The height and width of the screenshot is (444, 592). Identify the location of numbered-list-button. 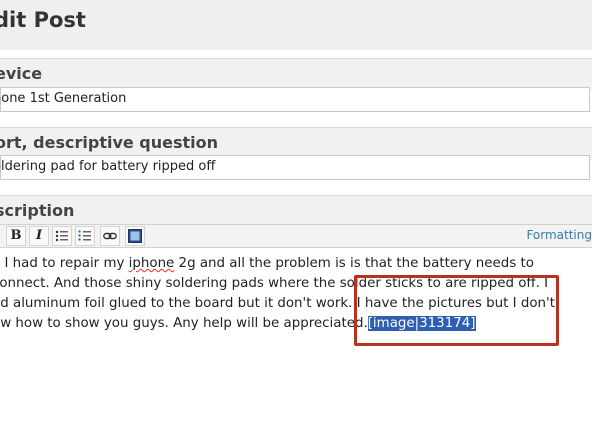
(85, 236).